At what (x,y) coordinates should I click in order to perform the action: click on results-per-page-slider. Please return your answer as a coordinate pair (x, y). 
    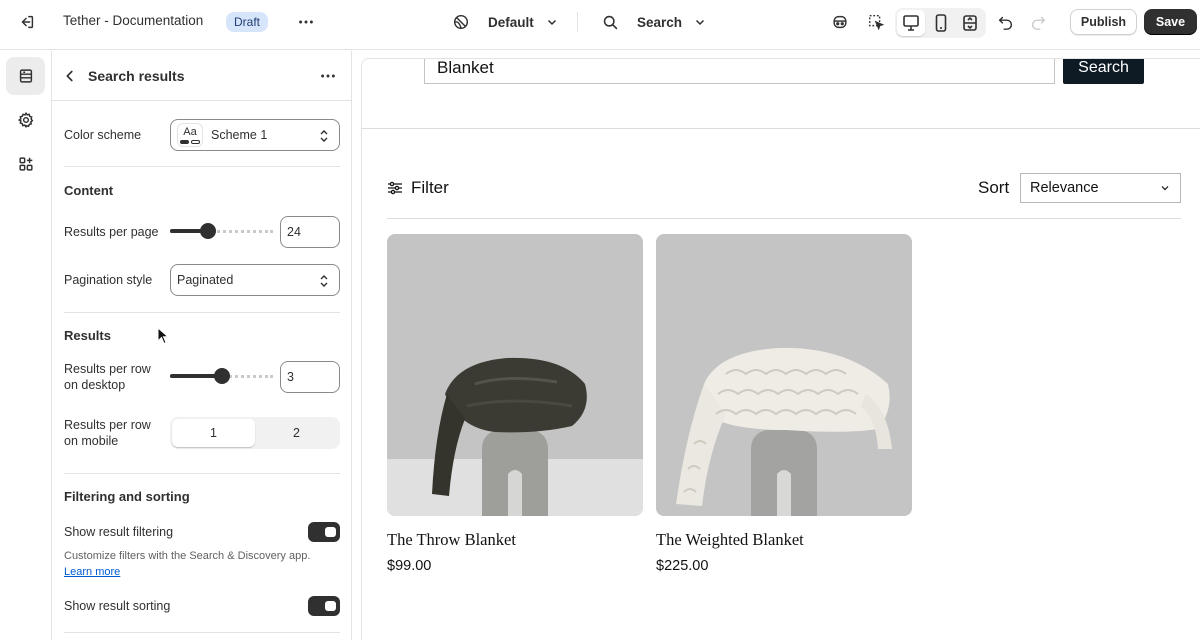
    Looking at the image, I should click on (221, 231).